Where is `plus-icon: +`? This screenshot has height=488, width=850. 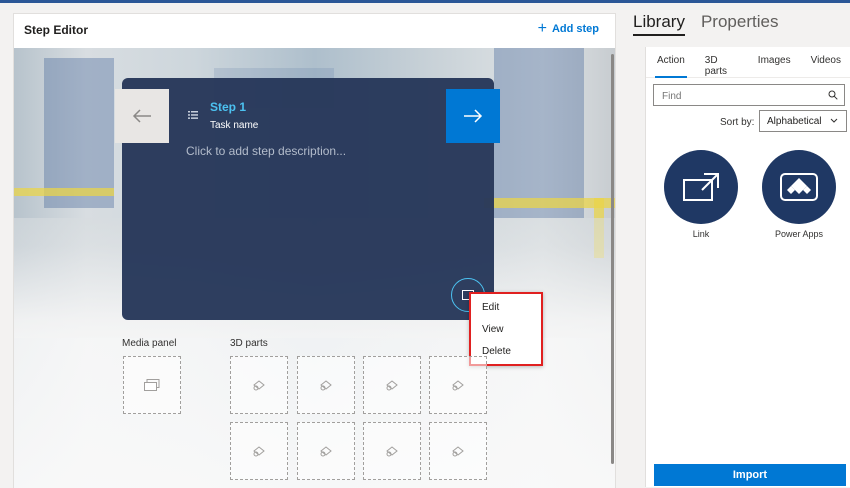
plus-icon: + is located at coordinates (542, 28).